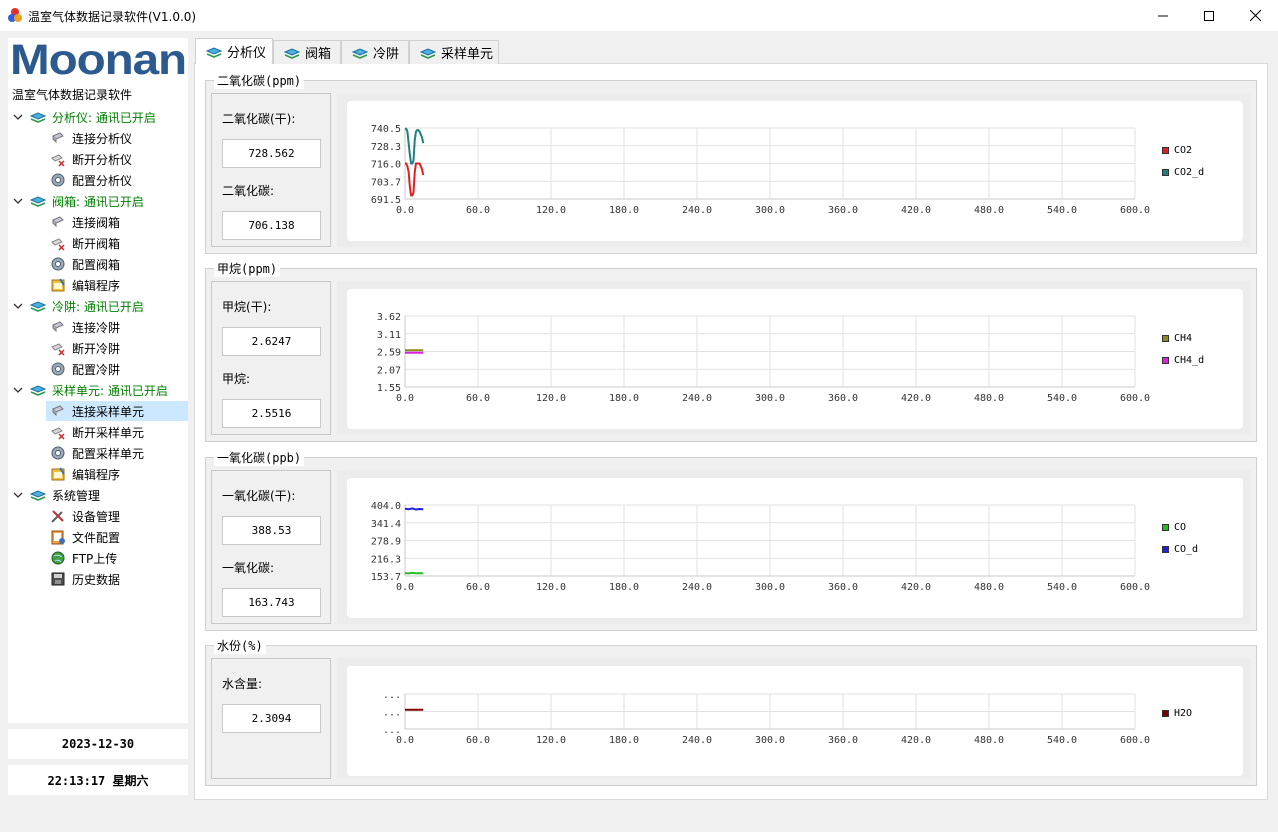 Image resolution: width=1278 pixels, height=832 pixels. I want to click on edit-program-icon, so click(61, 474).